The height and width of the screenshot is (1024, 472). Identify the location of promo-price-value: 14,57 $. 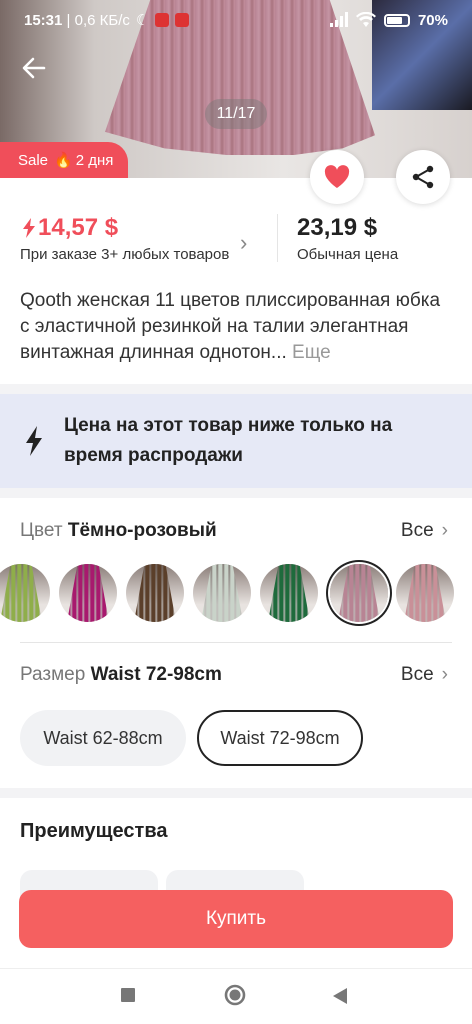
(78, 227).